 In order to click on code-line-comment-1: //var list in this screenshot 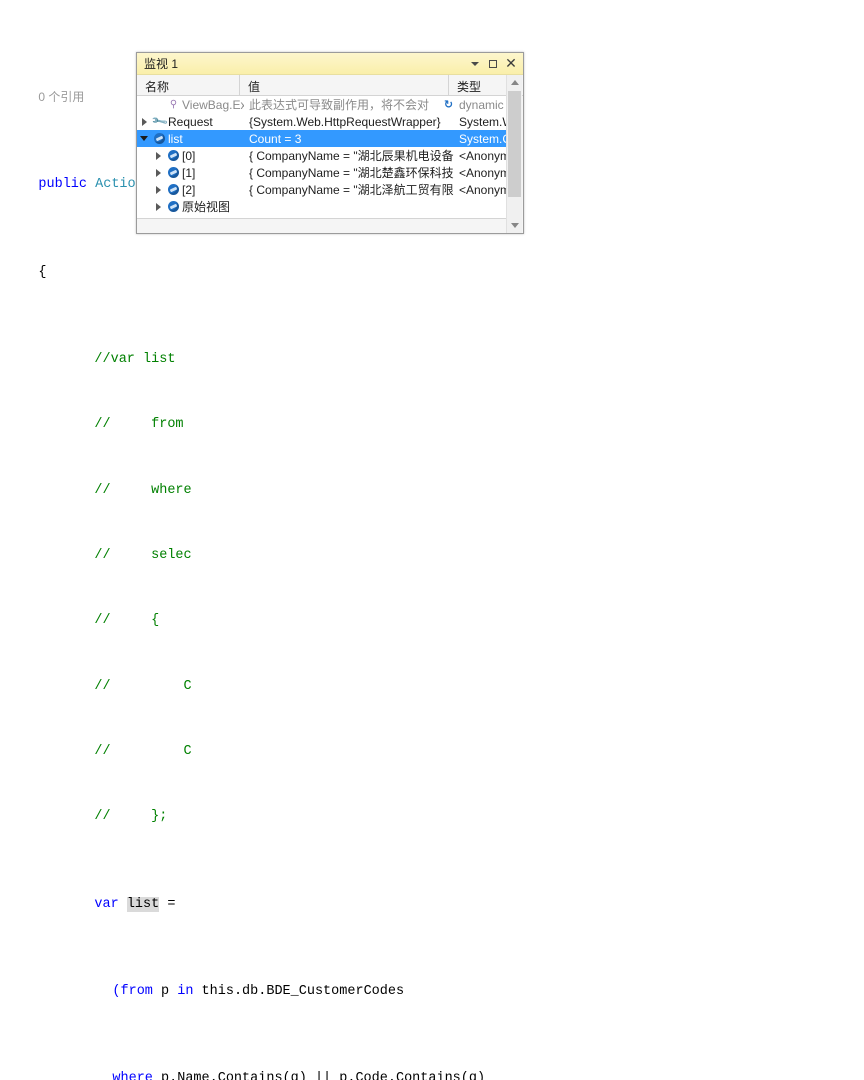, I will do `click(432, 347)`.